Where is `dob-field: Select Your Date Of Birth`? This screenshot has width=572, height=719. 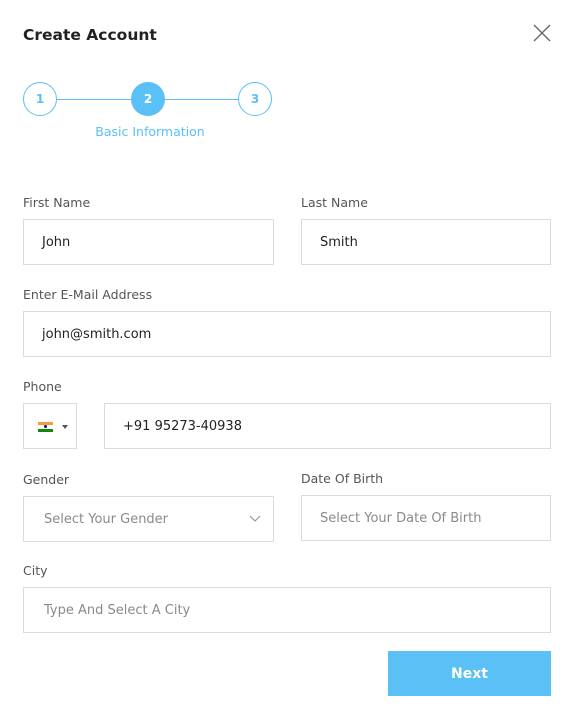 dob-field: Select Your Date Of Birth is located at coordinates (426, 518).